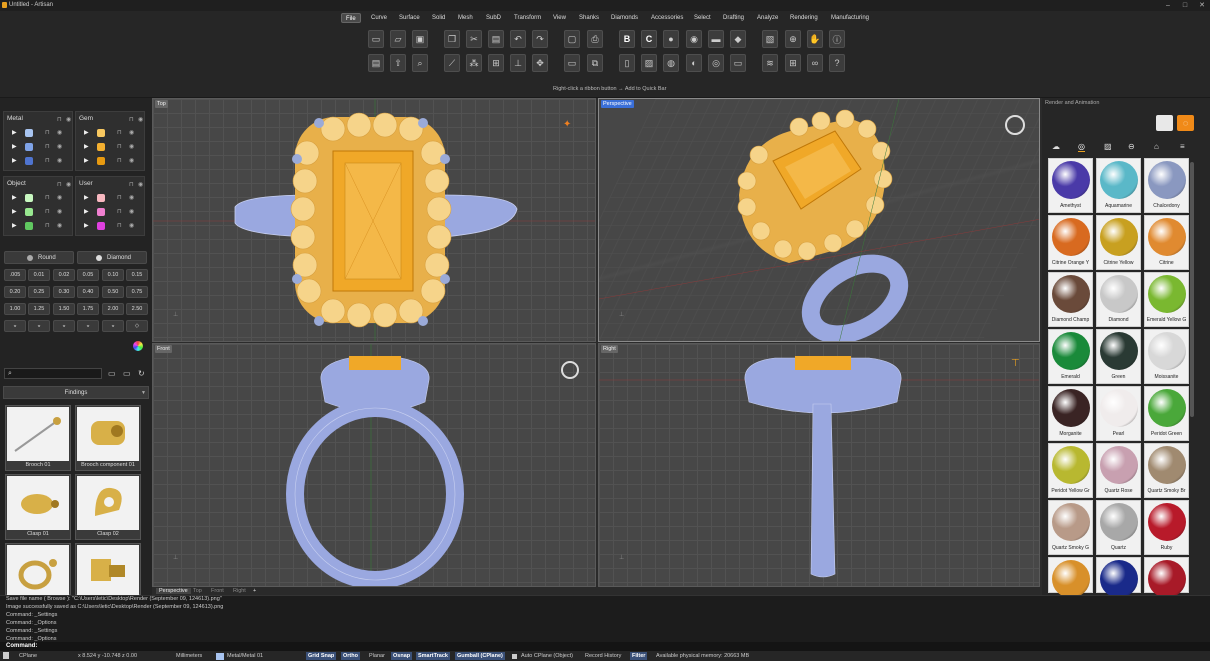 This screenshot has height=661, width=1210. I want to click on zoom-icon: ⌕, so click(420, 63).